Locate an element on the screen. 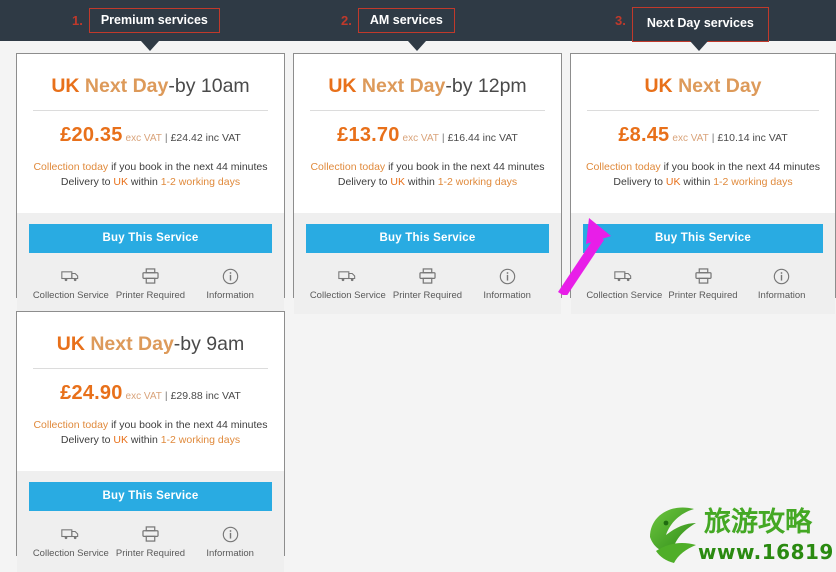 Image resolution: width=836 pixels, height=572 pixels. tab-am-services: AM services is located at coordinates (406, 20).